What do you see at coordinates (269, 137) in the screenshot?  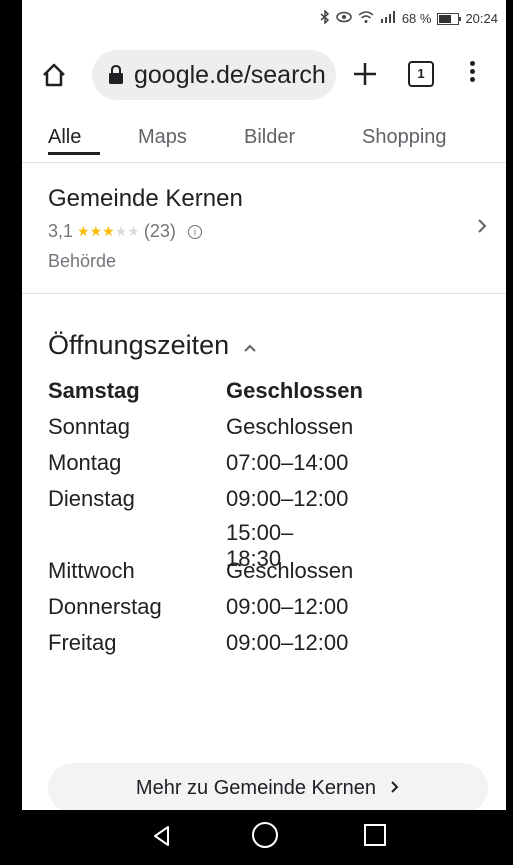 I see `tab-bilder: Bilder` at bounding box center [269, 137].